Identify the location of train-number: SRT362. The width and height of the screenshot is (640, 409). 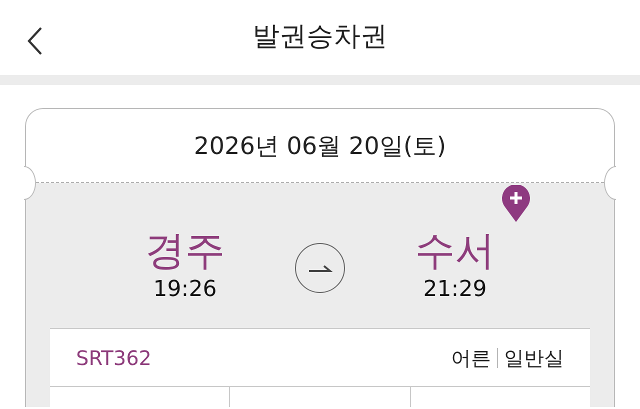
(114, 358).